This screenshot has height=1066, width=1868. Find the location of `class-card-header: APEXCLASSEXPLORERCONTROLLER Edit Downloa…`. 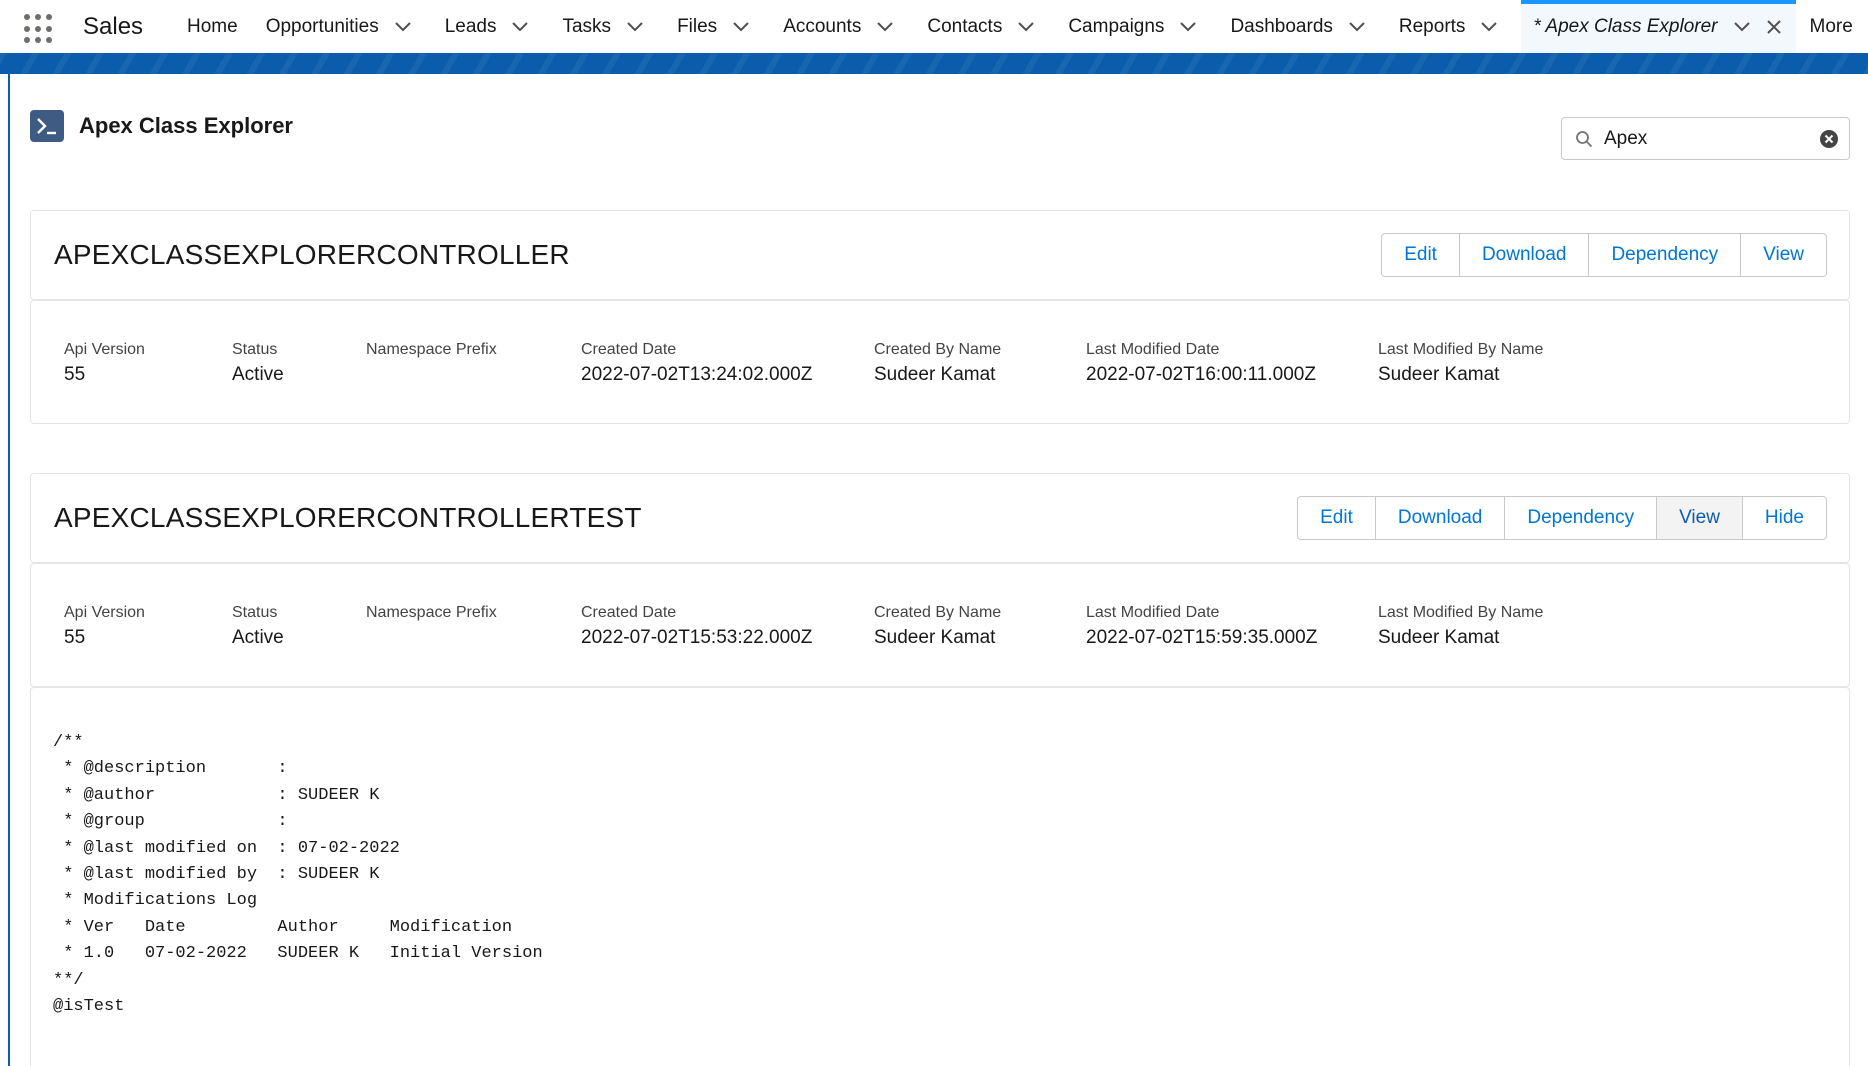

class-card-header: APEXCLASSEXPLORERCONTROLLER Edit Downloa… is located at coordinates (940, 255).